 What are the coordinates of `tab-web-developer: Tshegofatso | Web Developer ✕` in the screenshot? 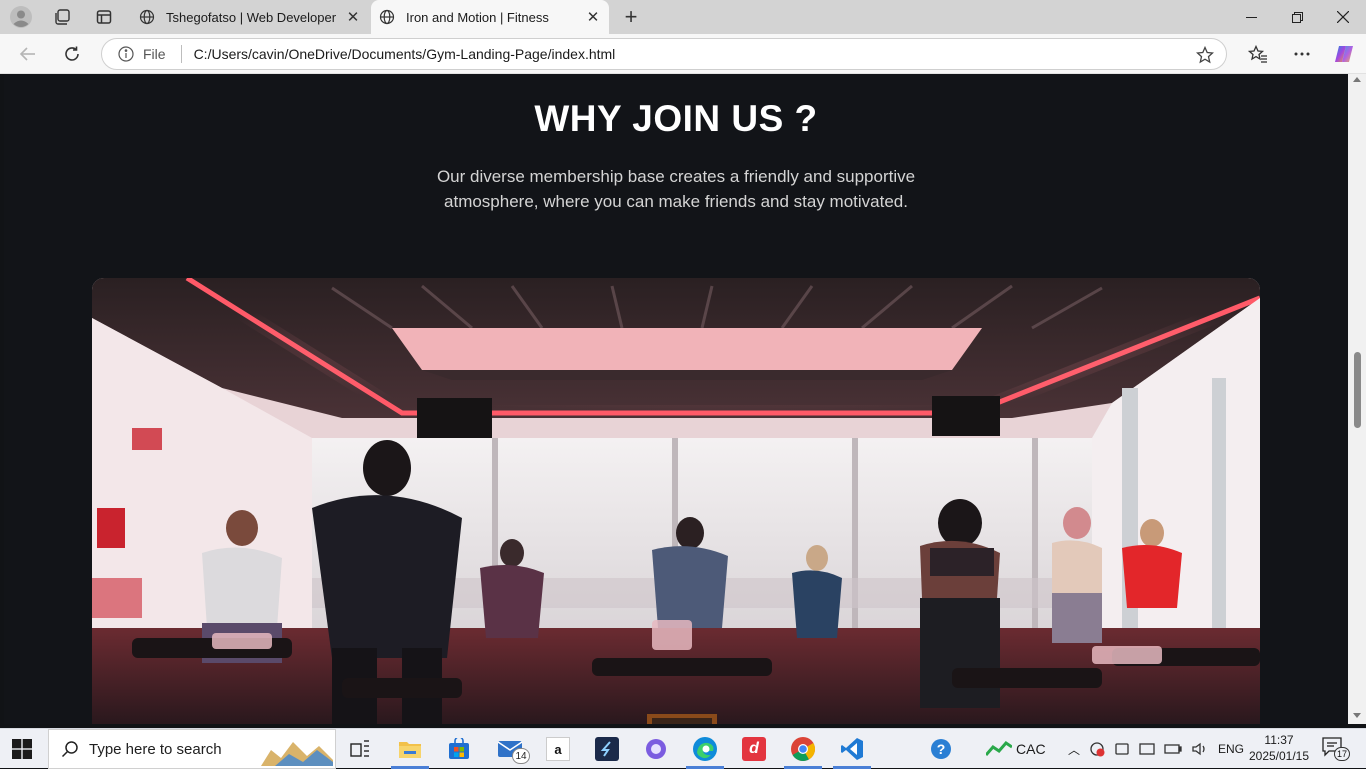 It's located at (250, 17).